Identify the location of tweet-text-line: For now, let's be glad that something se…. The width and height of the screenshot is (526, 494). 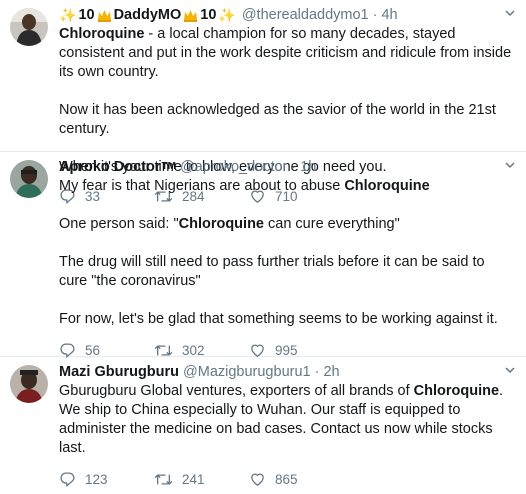
(278, 319).